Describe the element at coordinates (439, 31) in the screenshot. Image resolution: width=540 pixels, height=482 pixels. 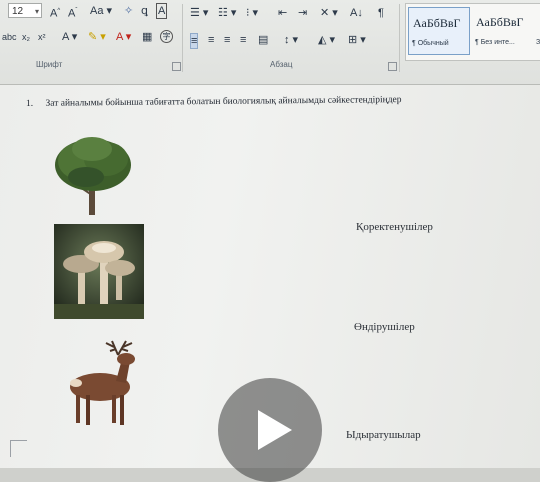
I see `style-normal: АаБбВвГ ¶ Обычный` at that location.